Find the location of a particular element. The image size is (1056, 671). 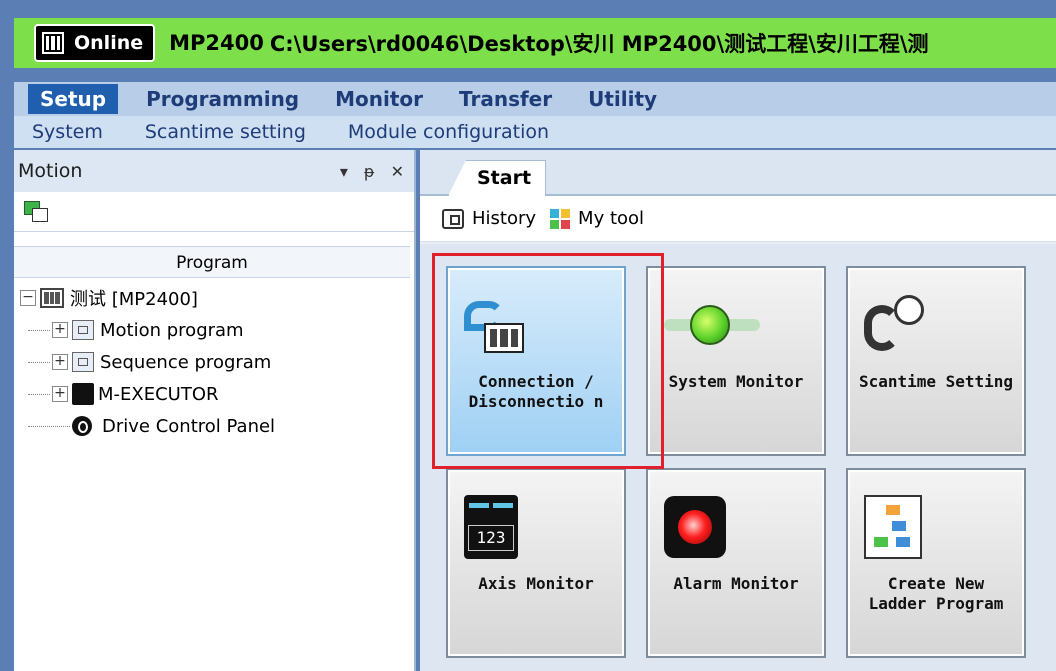

scantime-setting-tile: Scantime Setting is located at coordinates (936, 361).